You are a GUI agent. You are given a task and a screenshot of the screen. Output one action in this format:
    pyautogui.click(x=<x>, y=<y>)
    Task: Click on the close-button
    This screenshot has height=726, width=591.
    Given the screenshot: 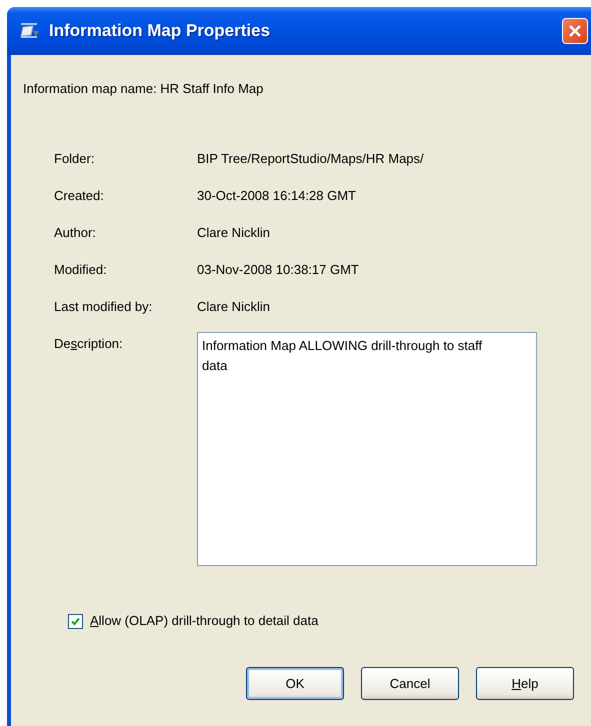 What is the action you would take?
    pyautogui.click(x=575, y=31)
    